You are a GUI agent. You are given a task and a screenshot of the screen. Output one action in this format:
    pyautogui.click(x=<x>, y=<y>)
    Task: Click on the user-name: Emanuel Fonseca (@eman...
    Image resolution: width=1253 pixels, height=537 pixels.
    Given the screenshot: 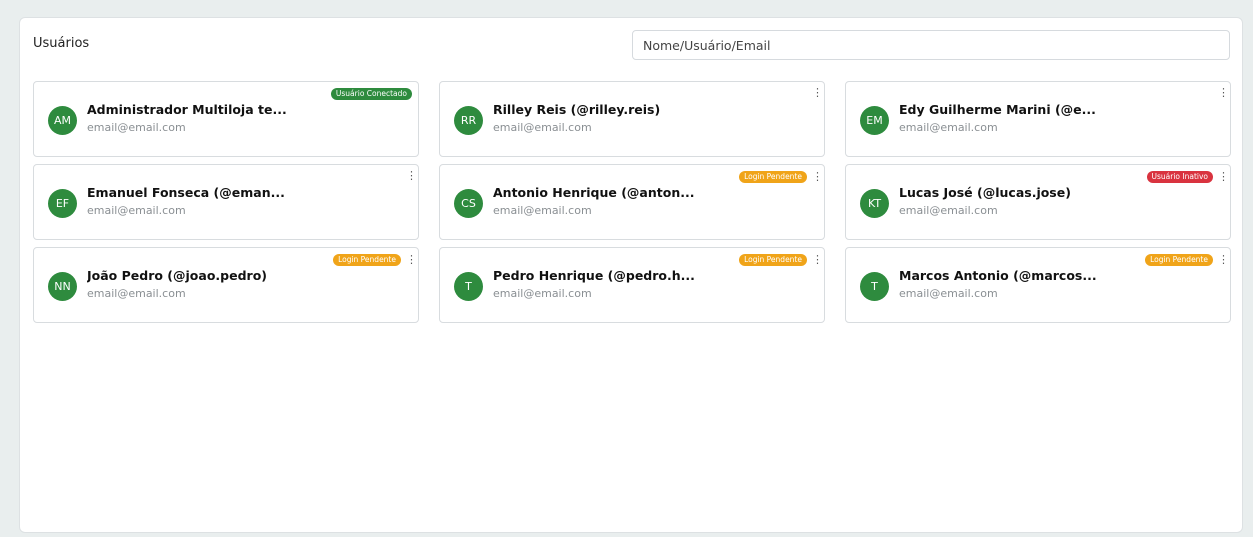 What is the action you would take?
    pyautogui.click(x=186, y=192)
    